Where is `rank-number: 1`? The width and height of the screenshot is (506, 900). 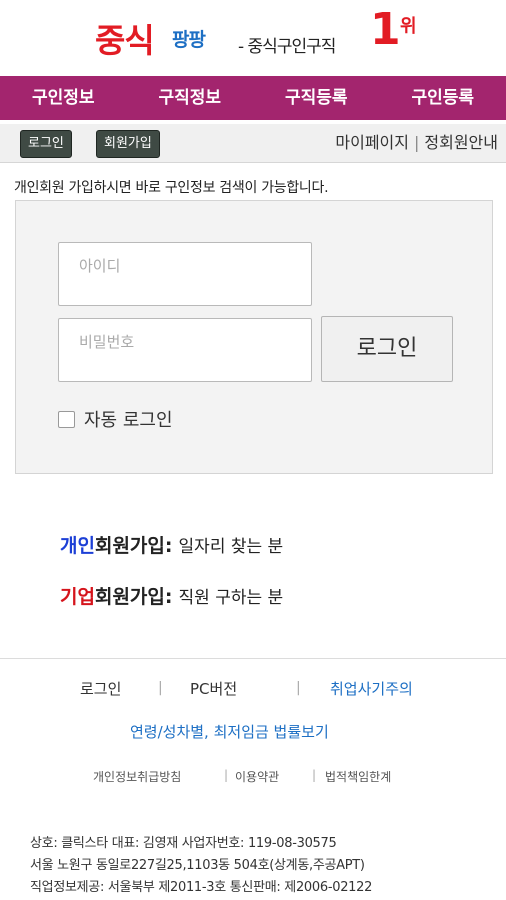
rank-number: 1 is located at coordinates (385, 29).